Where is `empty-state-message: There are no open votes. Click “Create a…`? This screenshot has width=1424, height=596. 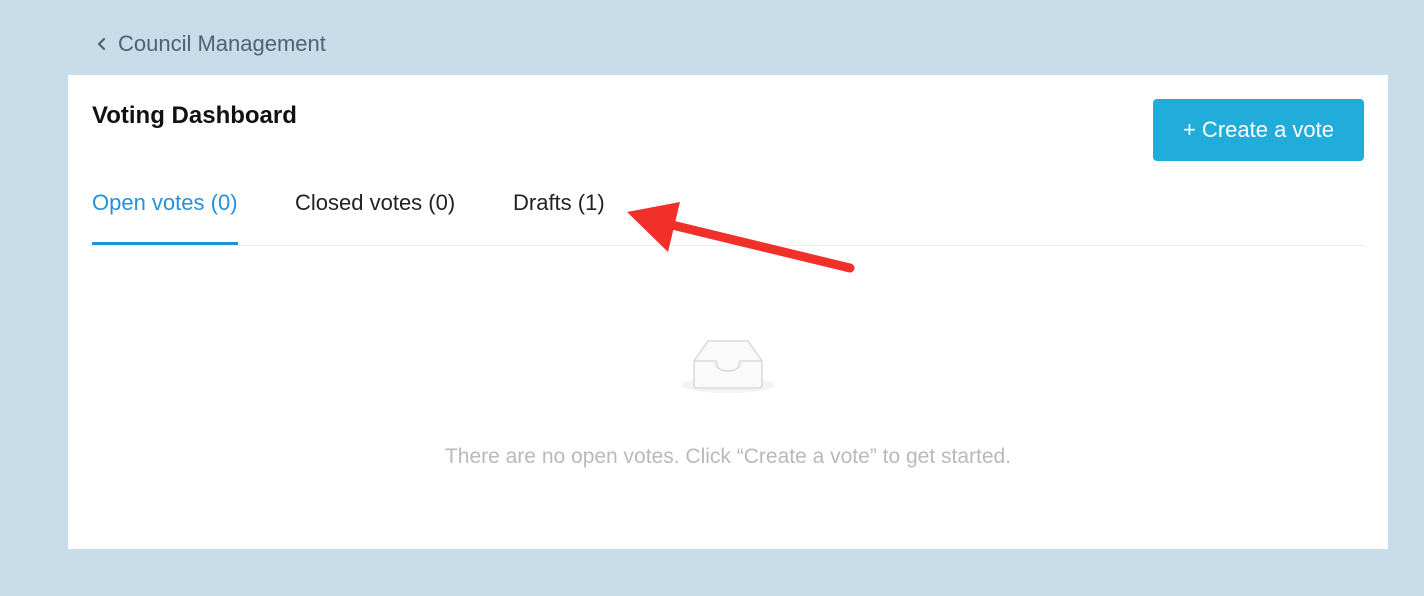 empty-state-message: There are no open votes. Click “Create a… is located at coordinates (728, 456).